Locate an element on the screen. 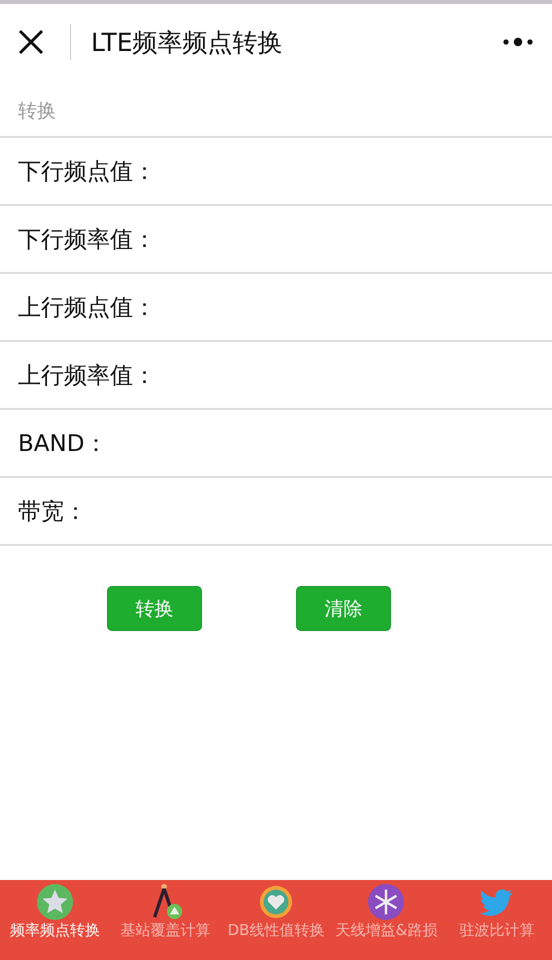  close-icon is located at coordinates (31, 42).